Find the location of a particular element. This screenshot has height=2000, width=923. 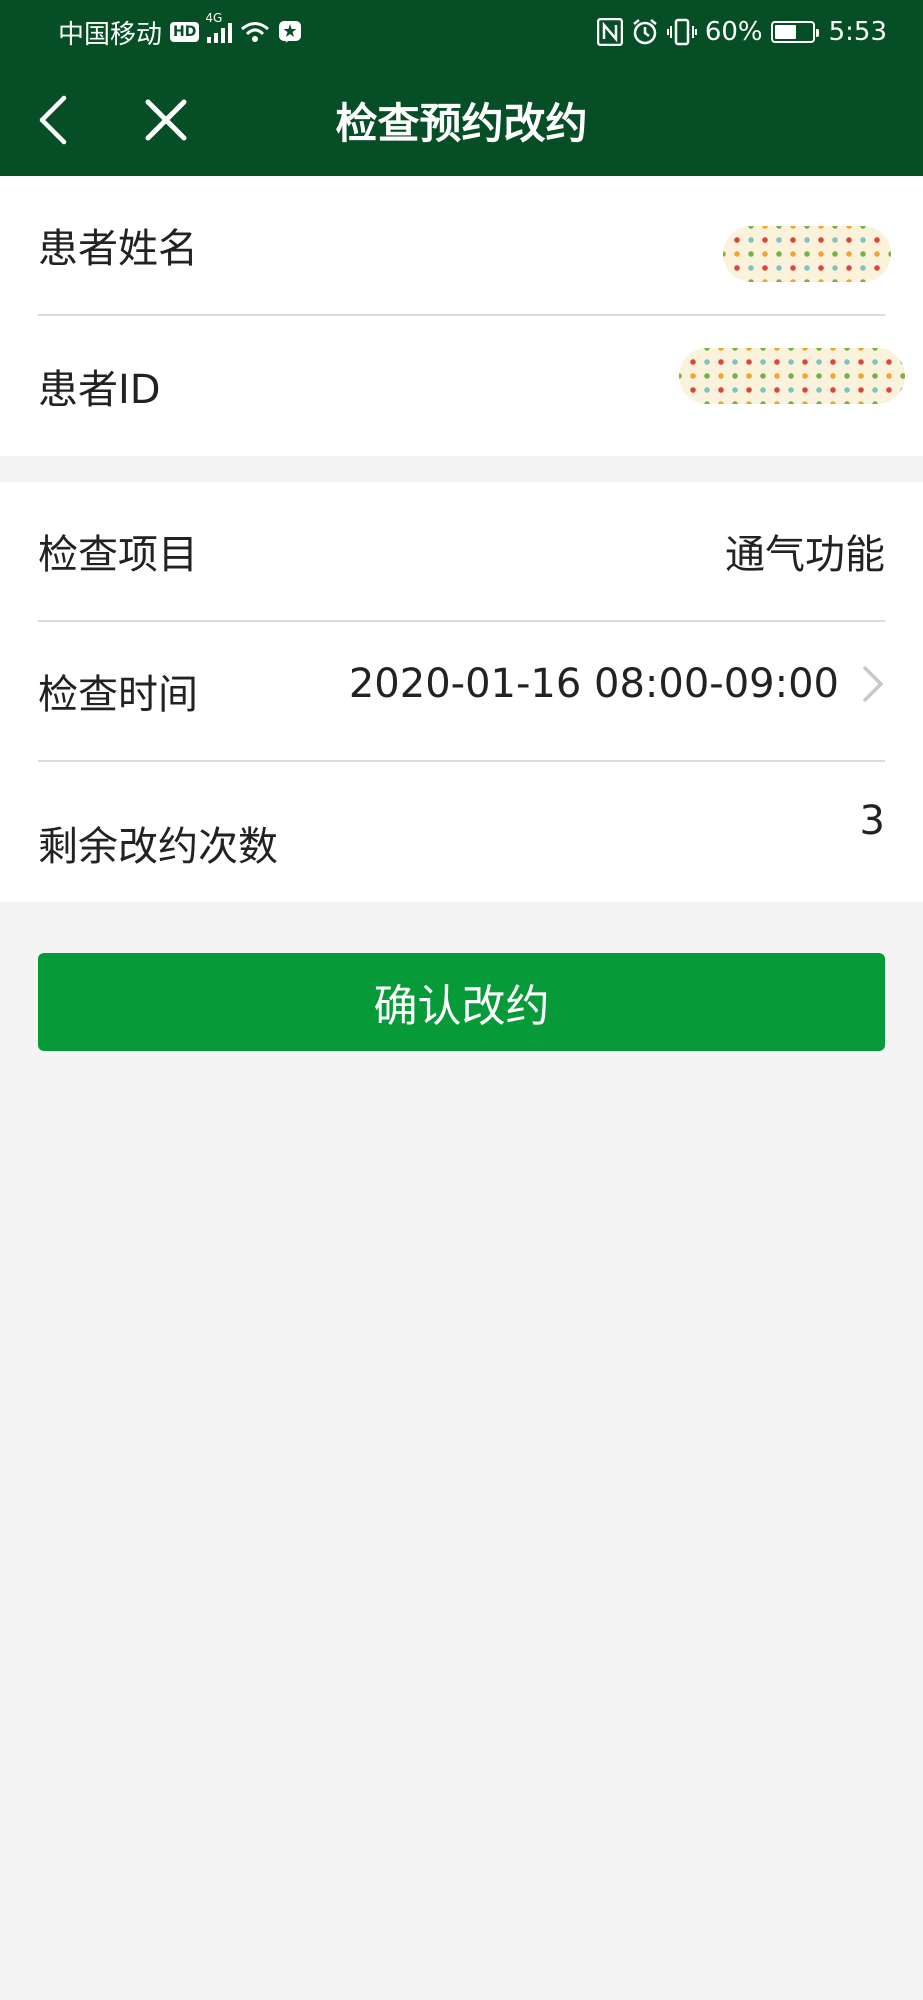

exam-item-label: 检查项目 is located at coordinates (118, 555).